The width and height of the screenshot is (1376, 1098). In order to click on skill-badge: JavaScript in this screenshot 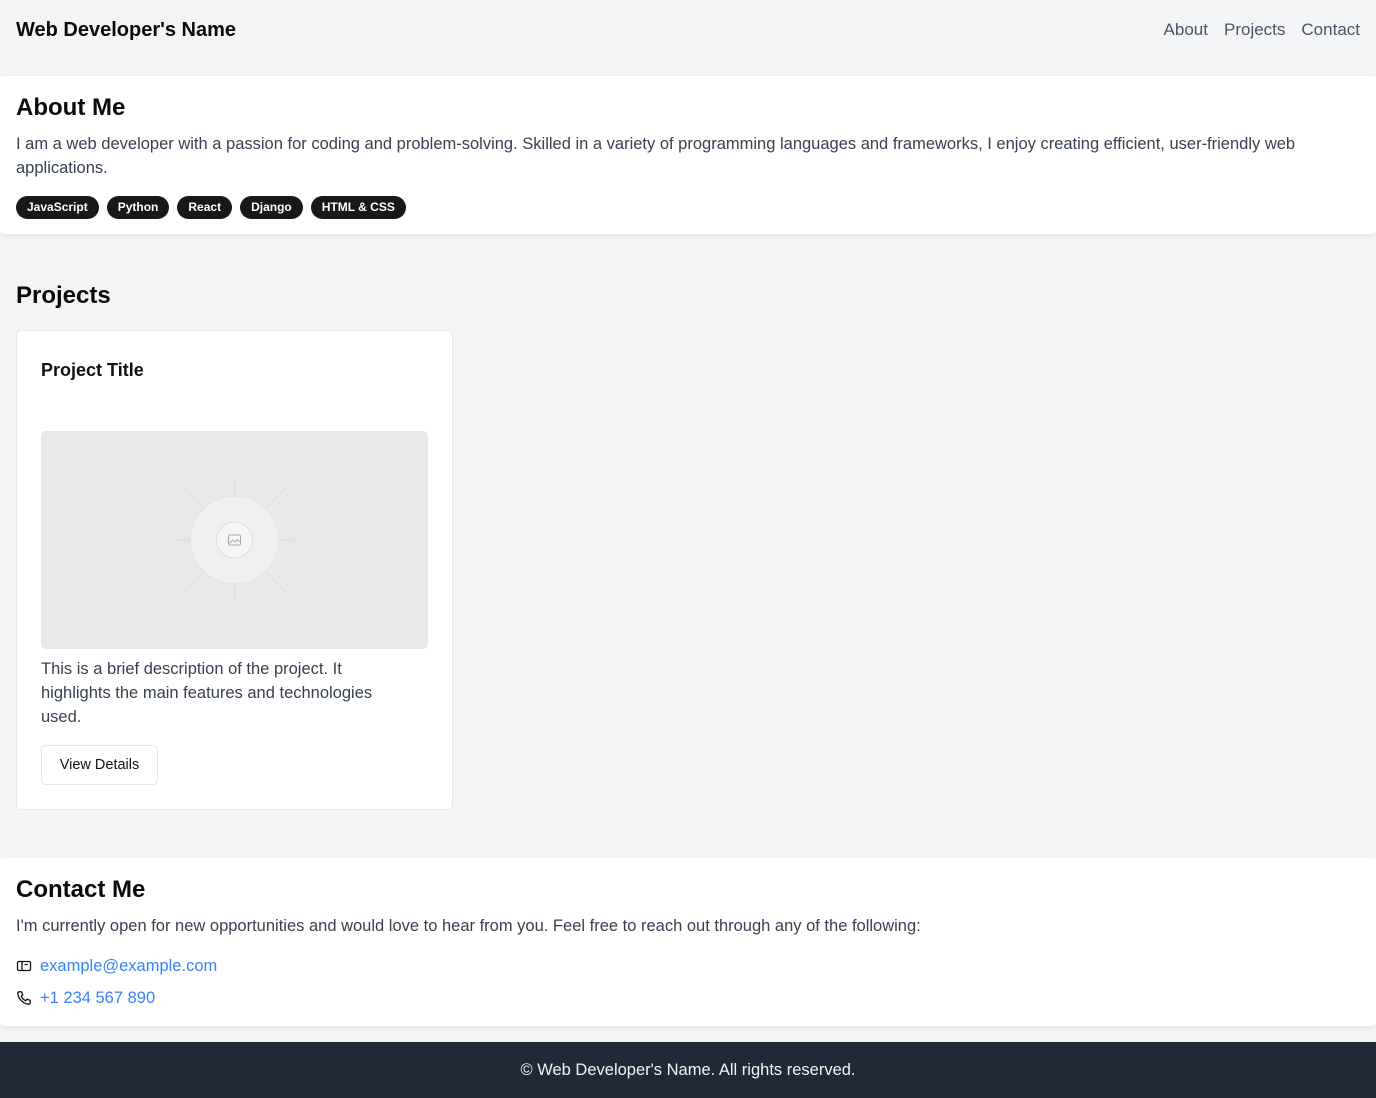, I will do `click(57, 207)`.